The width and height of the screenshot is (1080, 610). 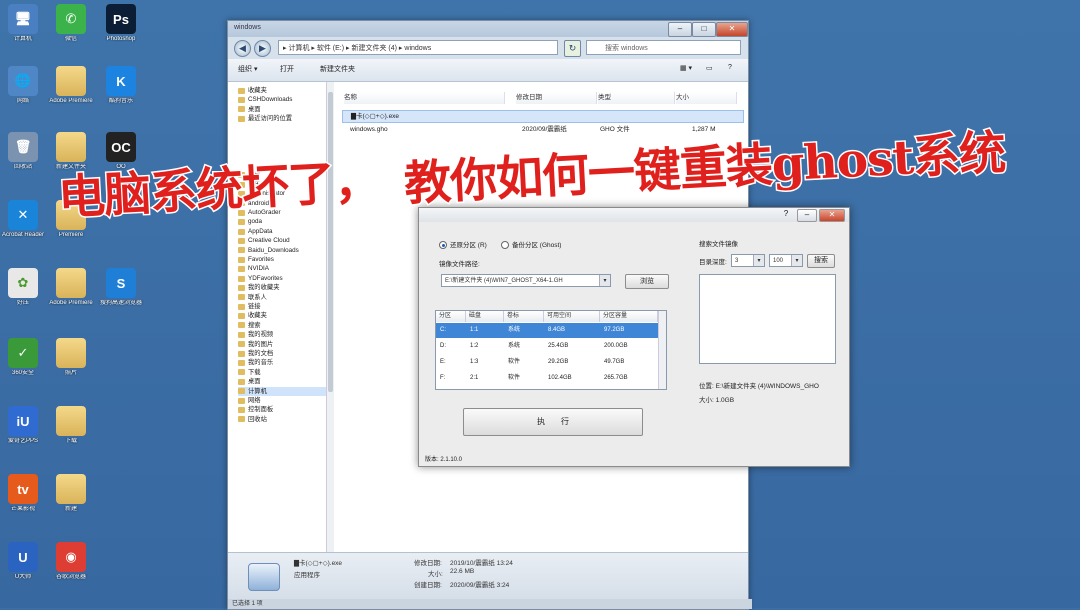 What do you see at coordinates (285, 287) in the screenshot?
I see `nav-item: 我的收藏夹` at bounding box center [285, 287].